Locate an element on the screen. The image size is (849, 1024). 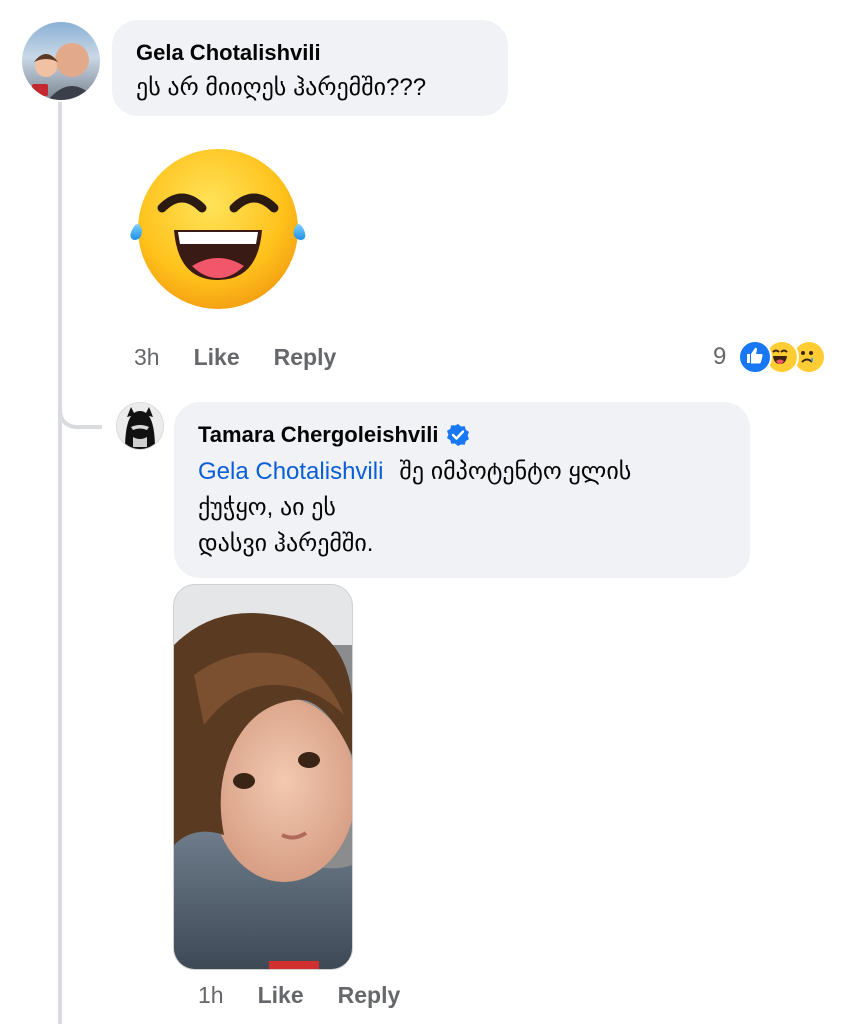
reaction-summary: 9 is located at coordinates (770, 357).